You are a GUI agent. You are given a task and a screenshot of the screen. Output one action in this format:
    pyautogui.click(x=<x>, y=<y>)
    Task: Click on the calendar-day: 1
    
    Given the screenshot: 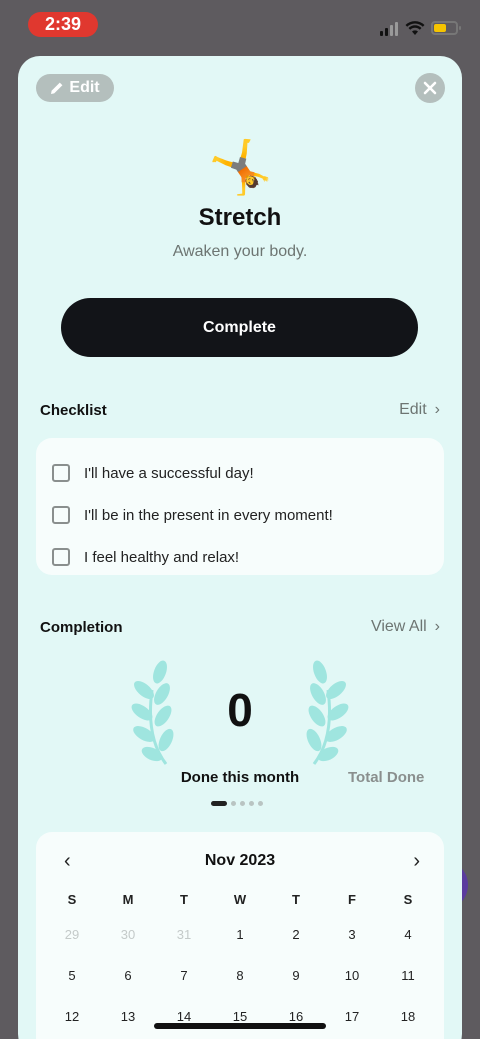 What is the action you would take?
    pyautogui.click(x=240, y=934)
    